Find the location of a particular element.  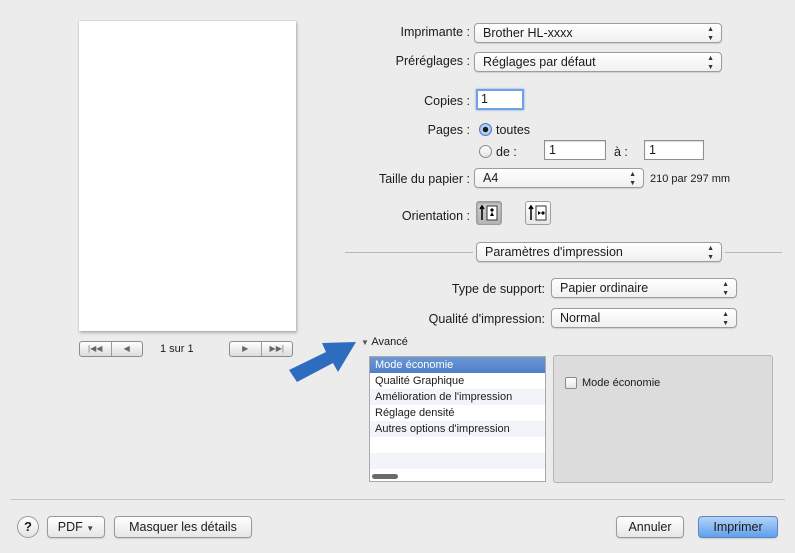

paper-size-select: A4 ▲ ▼ is located at coordinates (559, 178).